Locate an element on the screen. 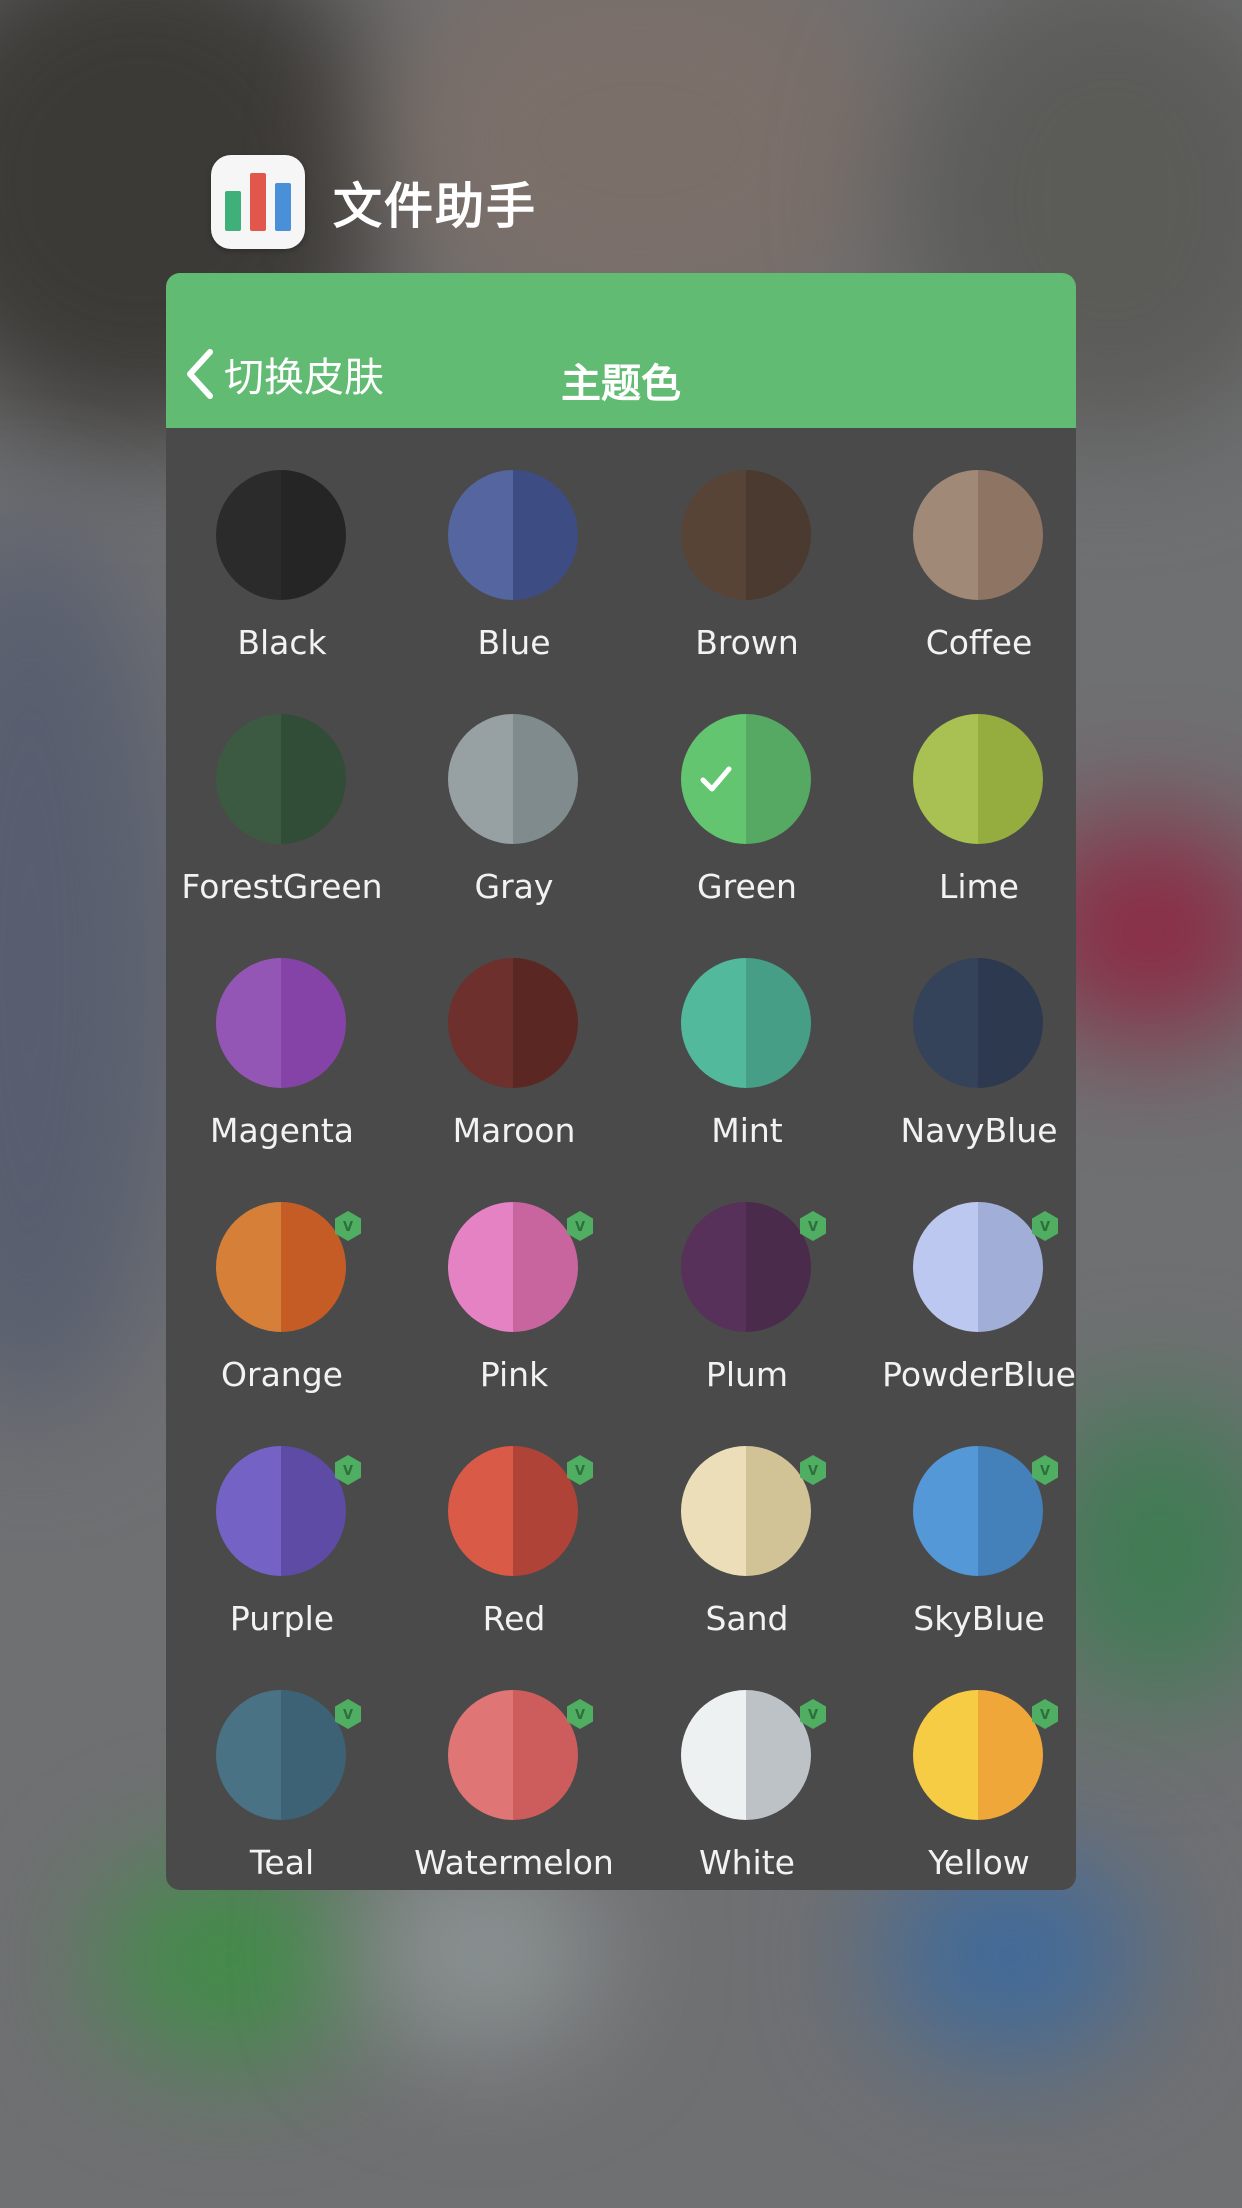 Image resolution: width=1242 pixels, height=2208 pixels. theme-option-blue: Blue is located at coordinates (514, 550).